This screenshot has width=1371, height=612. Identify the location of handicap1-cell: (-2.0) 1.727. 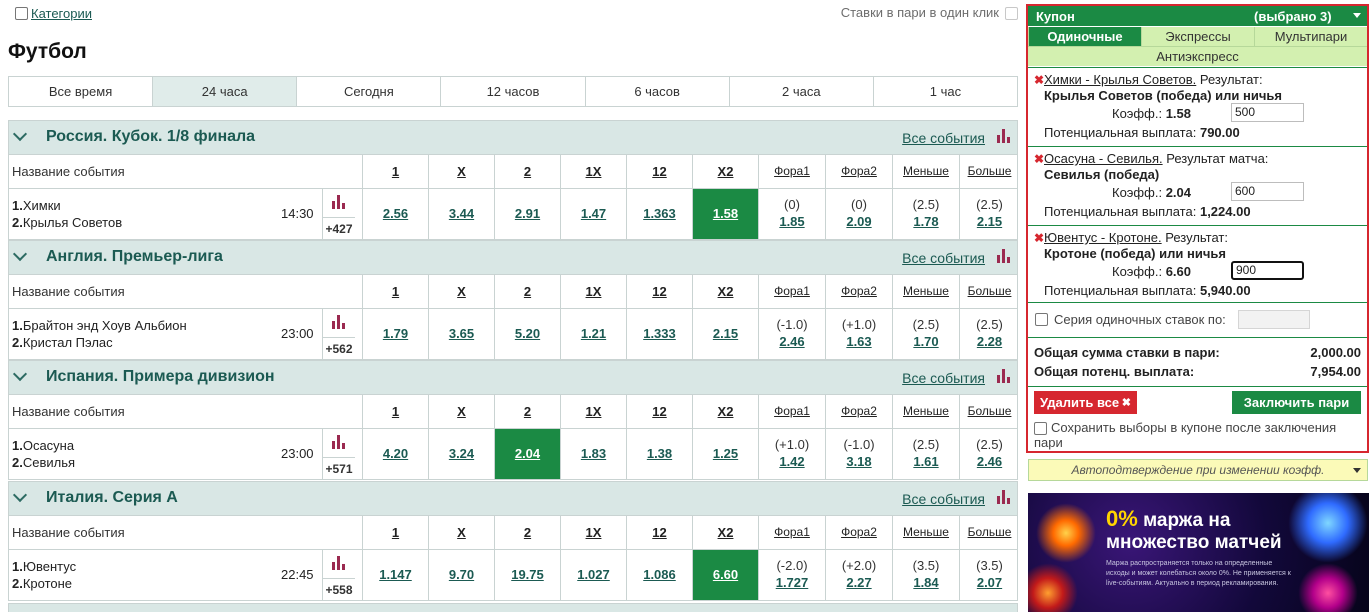
(791, 575).